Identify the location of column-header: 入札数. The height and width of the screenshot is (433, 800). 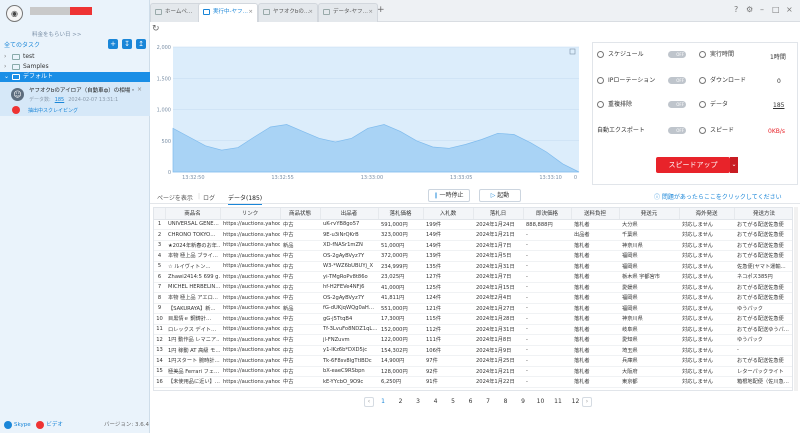
(448, 214).